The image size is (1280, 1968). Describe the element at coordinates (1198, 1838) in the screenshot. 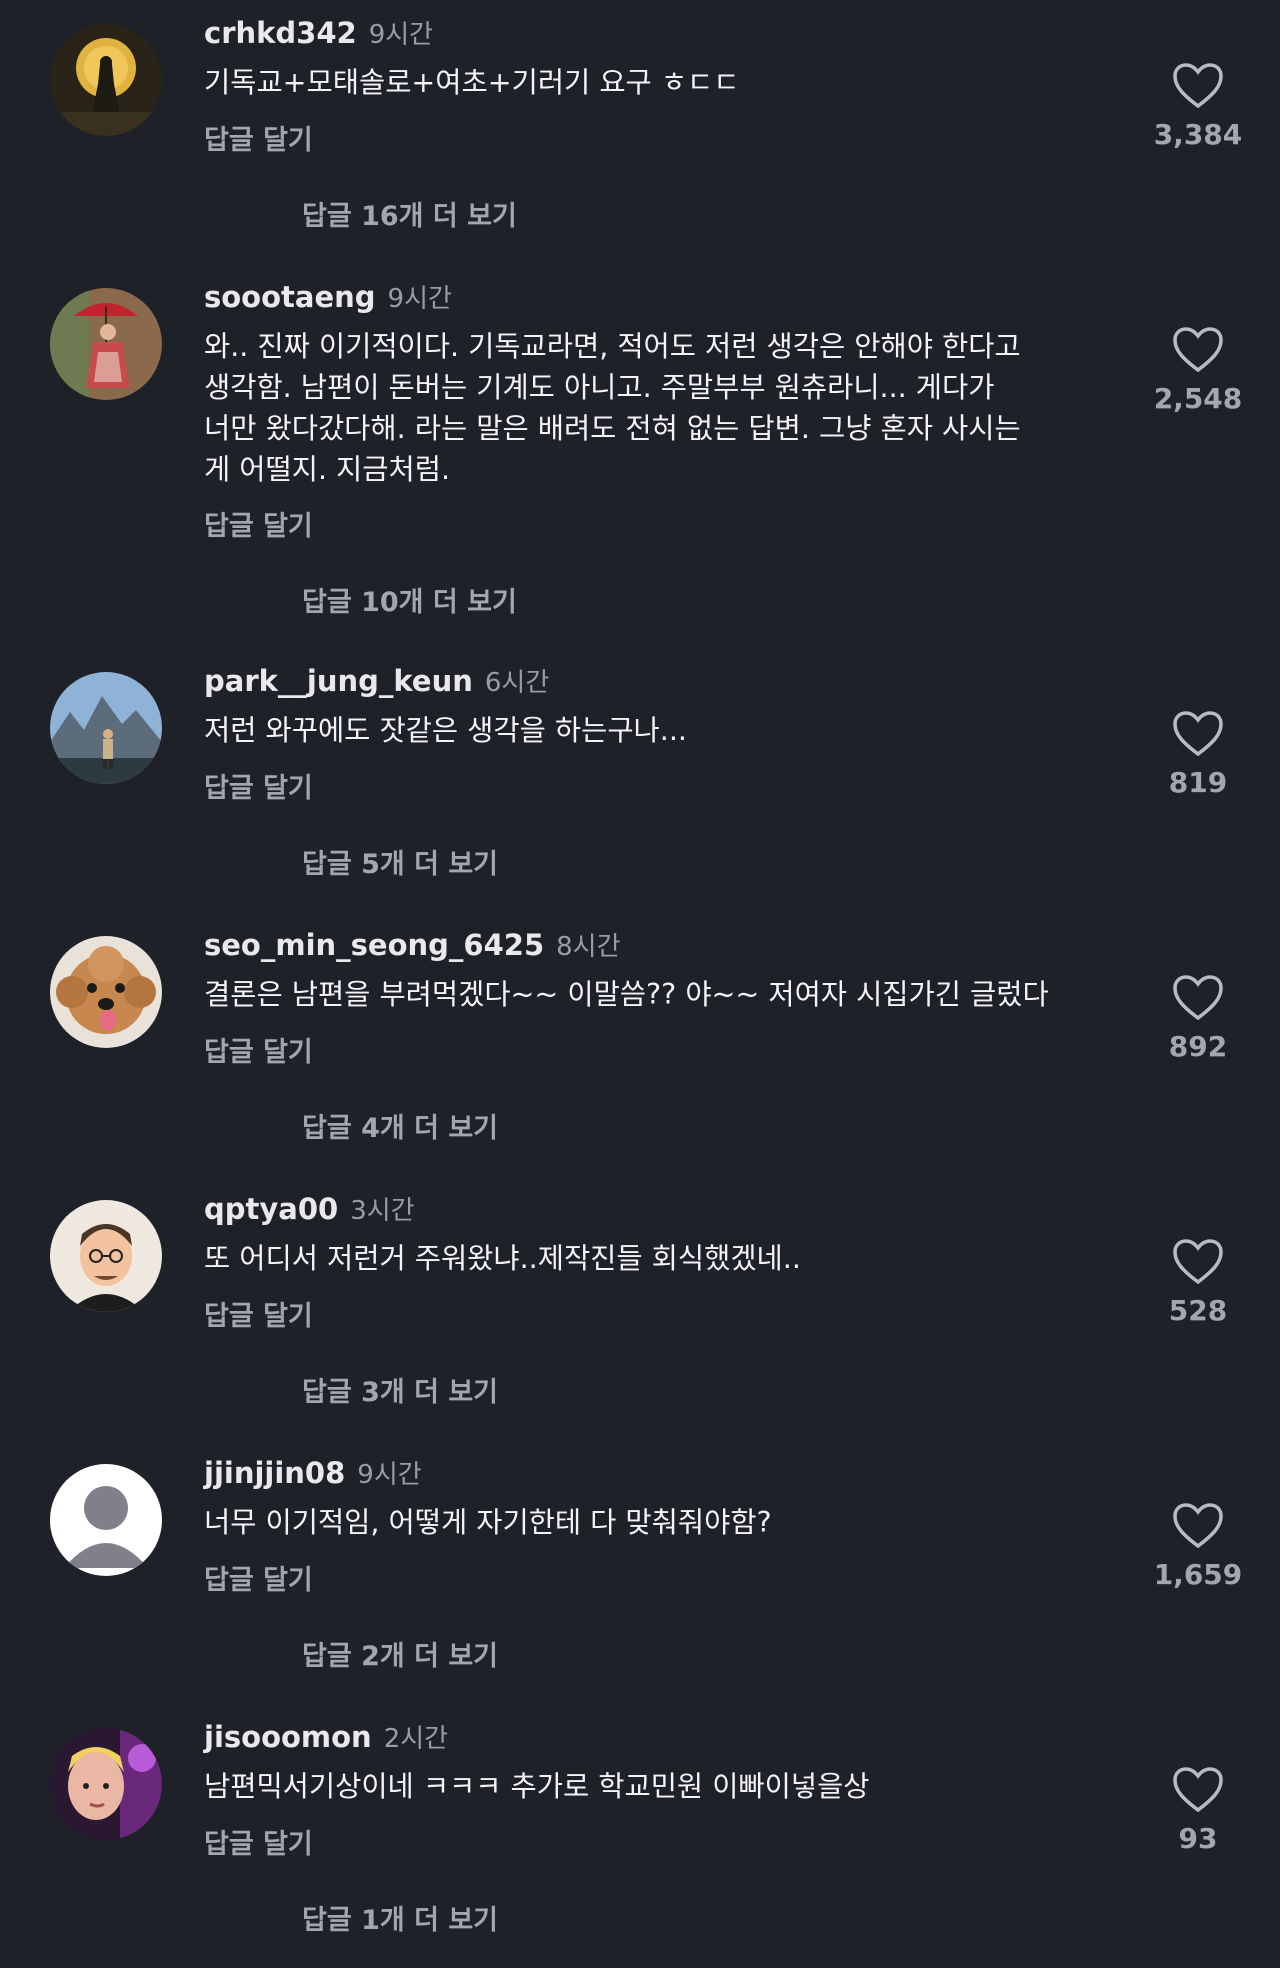

I see `like-count: 93` at that location.